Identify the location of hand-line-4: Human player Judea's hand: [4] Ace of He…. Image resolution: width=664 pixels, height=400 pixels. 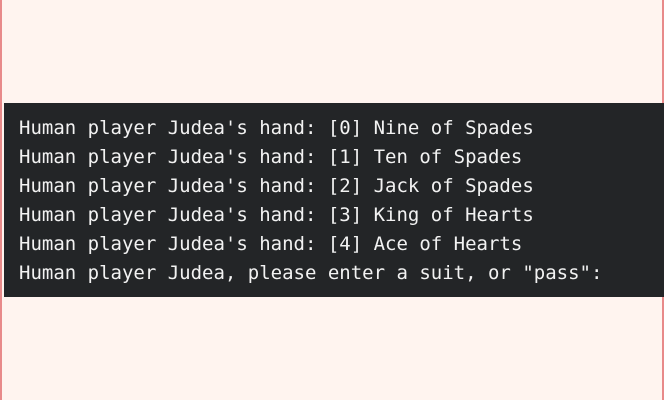
(271, 244).